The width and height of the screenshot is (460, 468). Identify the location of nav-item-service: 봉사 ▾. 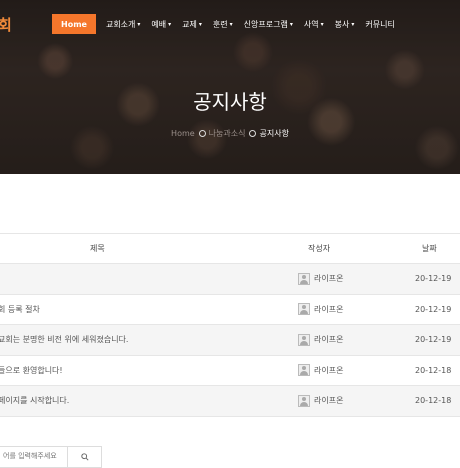
(345, 24).